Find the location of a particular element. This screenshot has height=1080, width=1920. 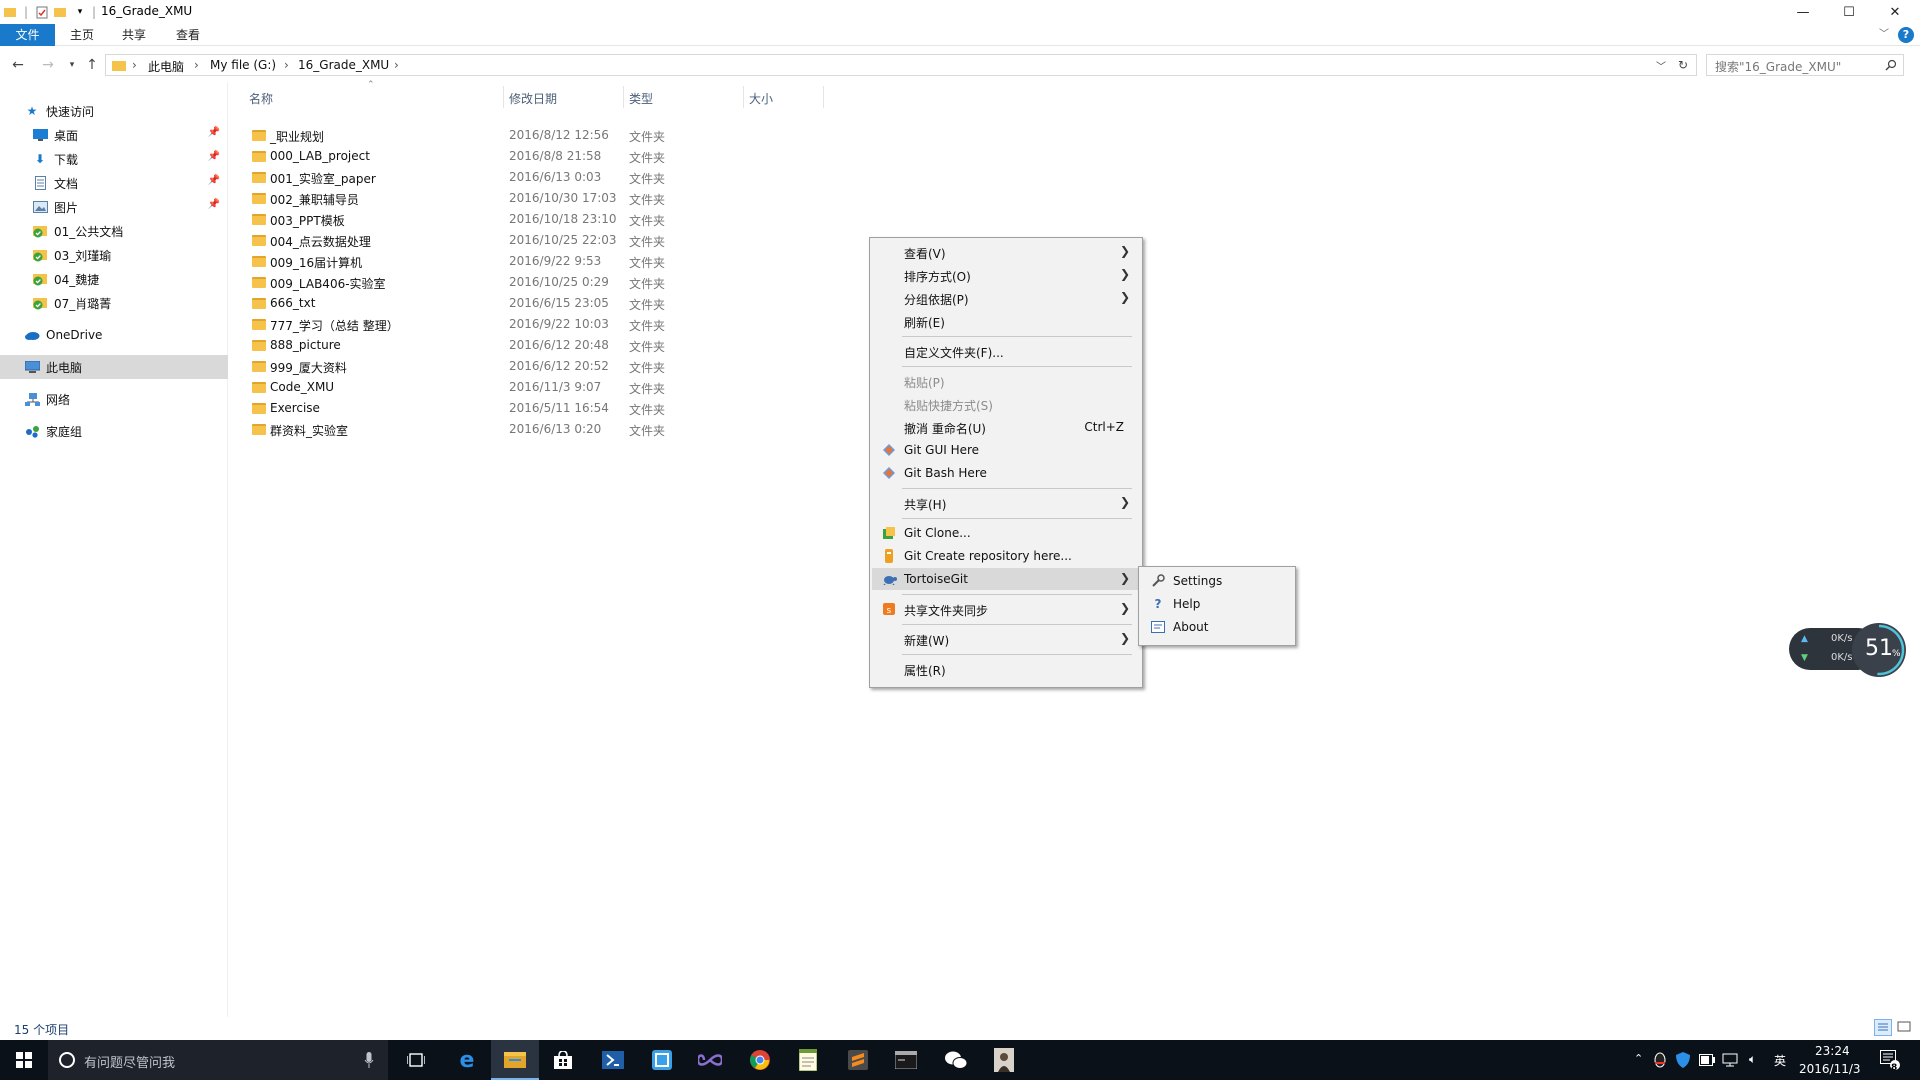

tray-expand-icon: ⌃ is located at coordinates (1638, 1058).